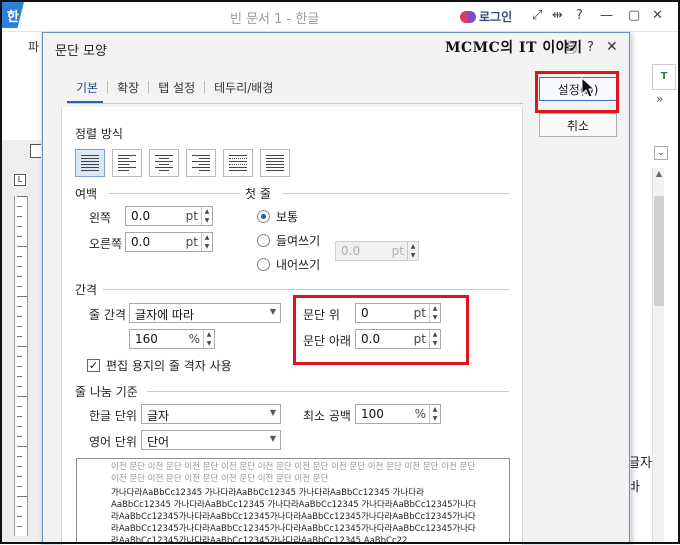  Describe the element at coordinates (398, 414) in the screenshot. I see `min-space-field: 100 % ▲ ▼` at that location.